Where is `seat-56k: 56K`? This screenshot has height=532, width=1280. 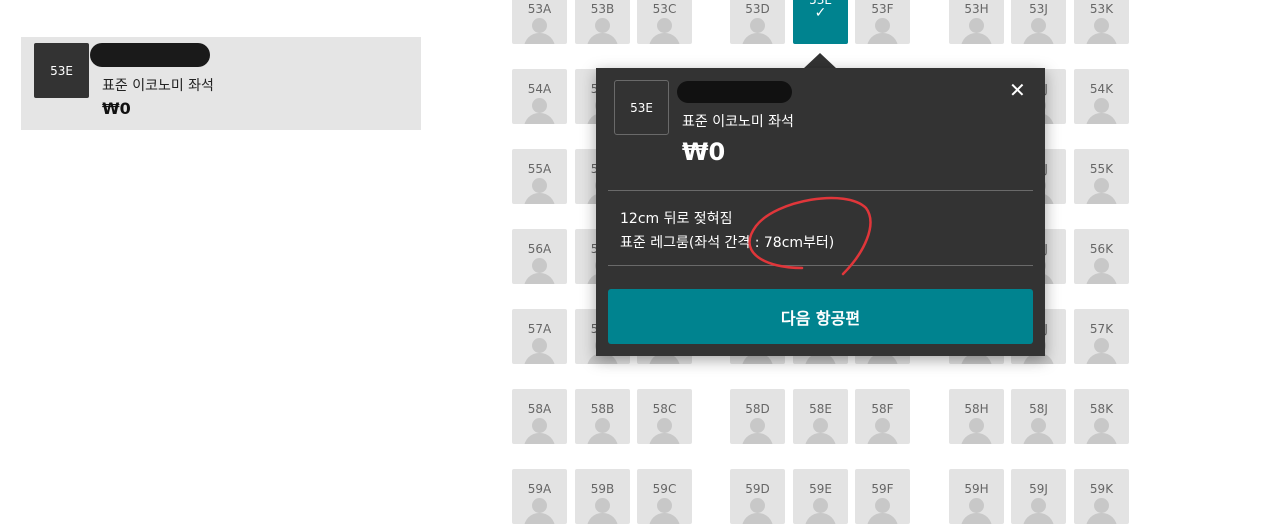 seat-56k: 56K is located at coordinates (1101, 256).